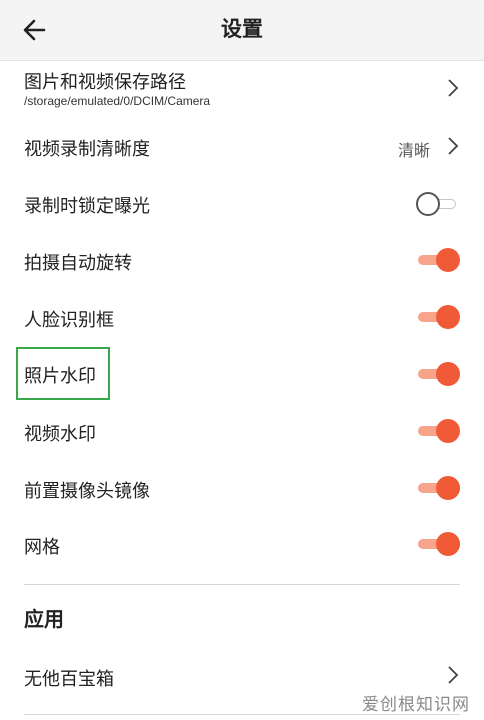 The image size is (484, 720). I want to click on section-title-apps: 应用, so click(44, 619).